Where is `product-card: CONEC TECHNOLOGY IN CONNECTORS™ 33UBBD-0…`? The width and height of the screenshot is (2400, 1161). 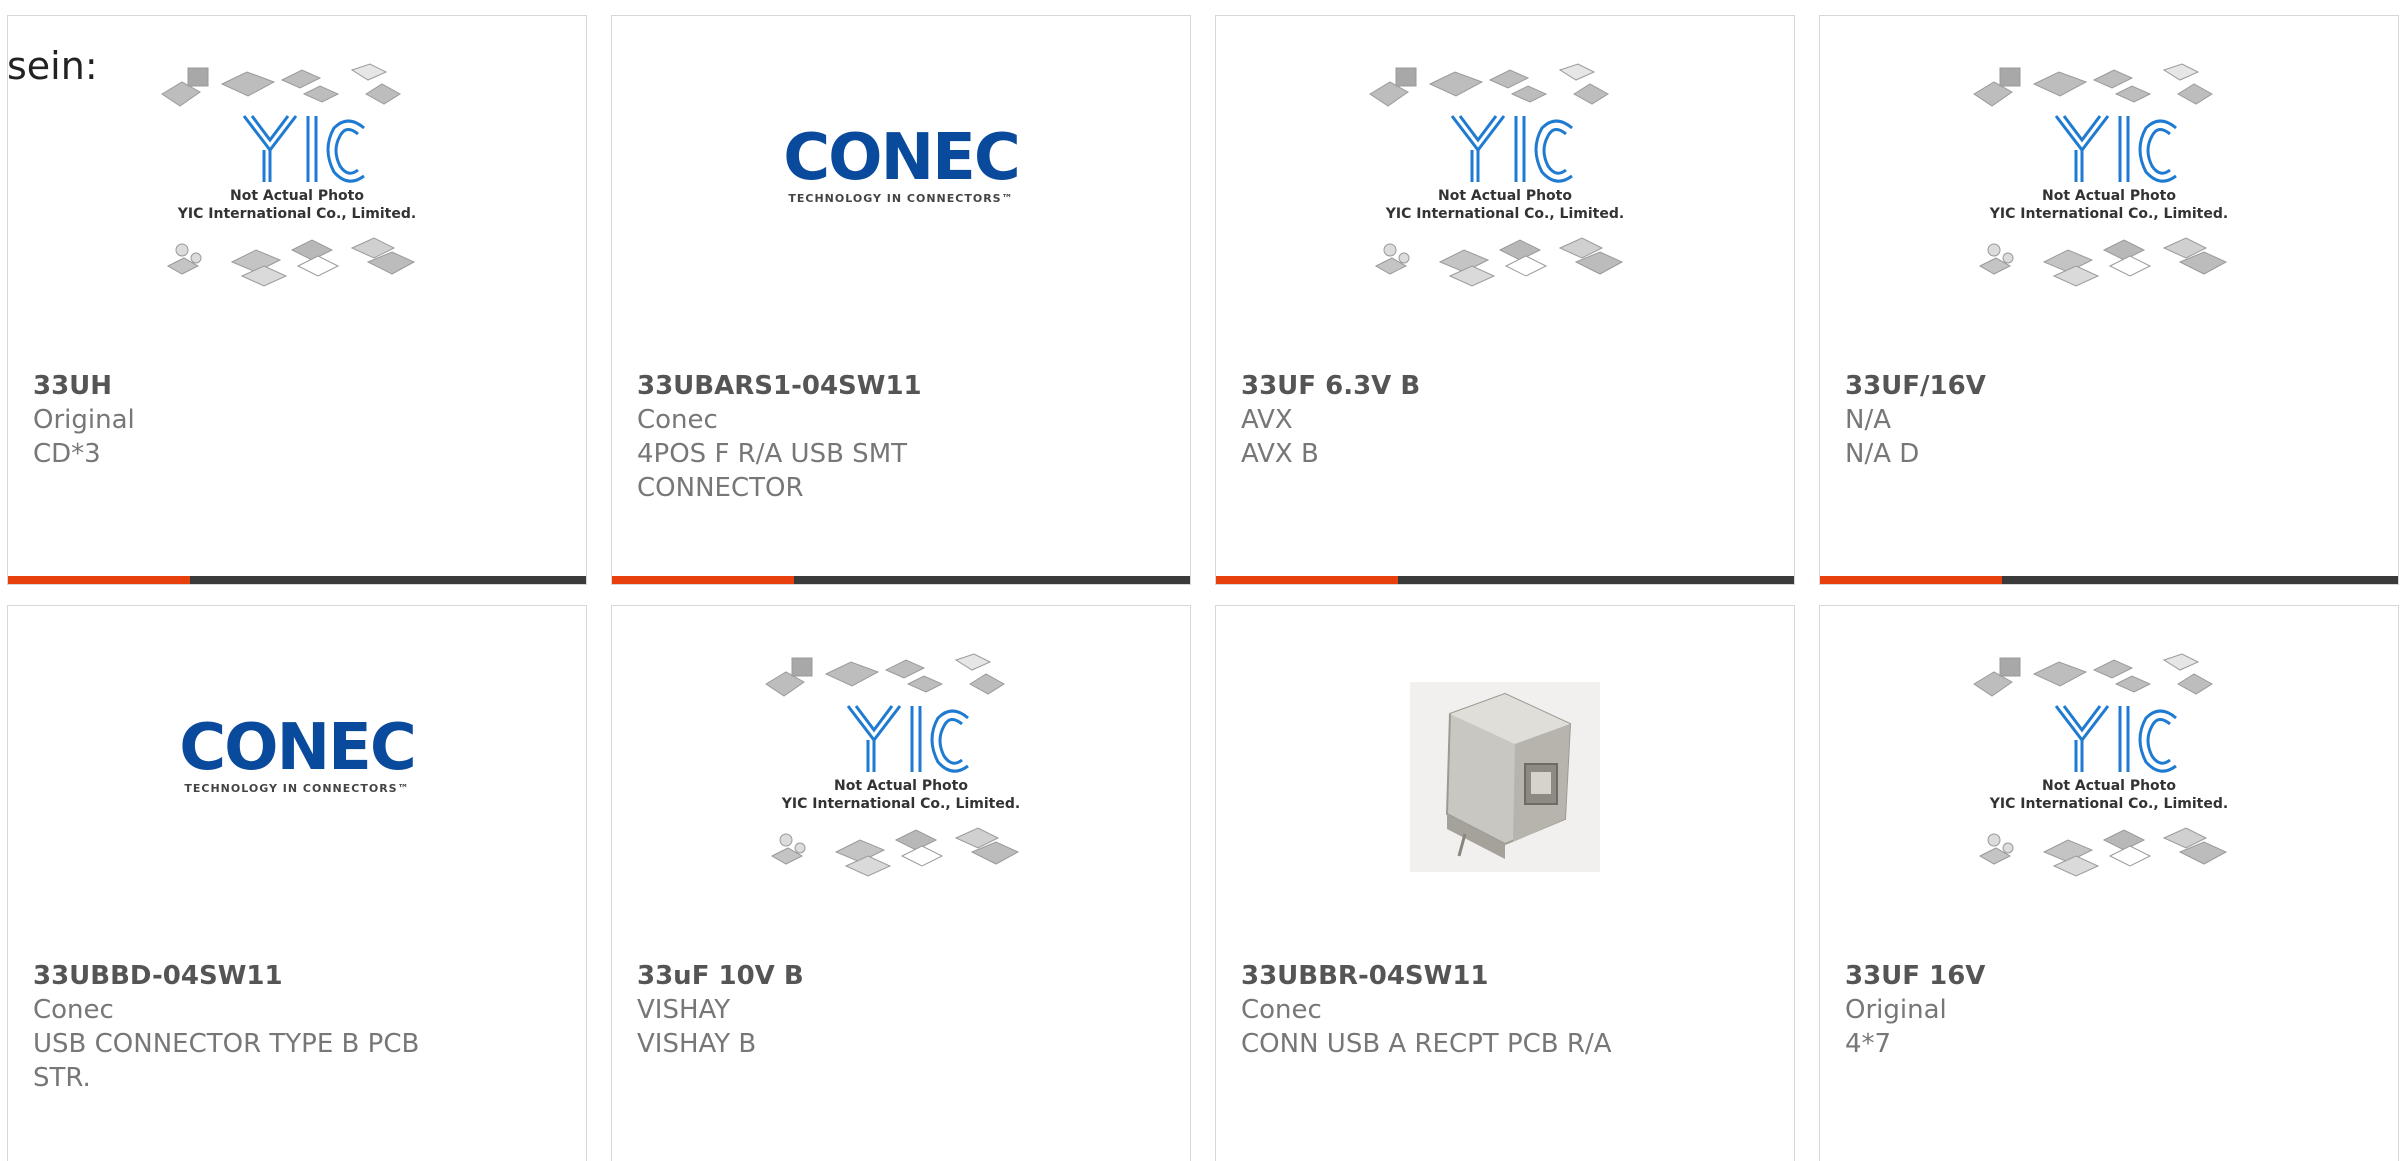
product-card: CONEC TECHNOLOGY IN CONNECTORS™ 33UBBD-0… is located at coordinates (297, 883).